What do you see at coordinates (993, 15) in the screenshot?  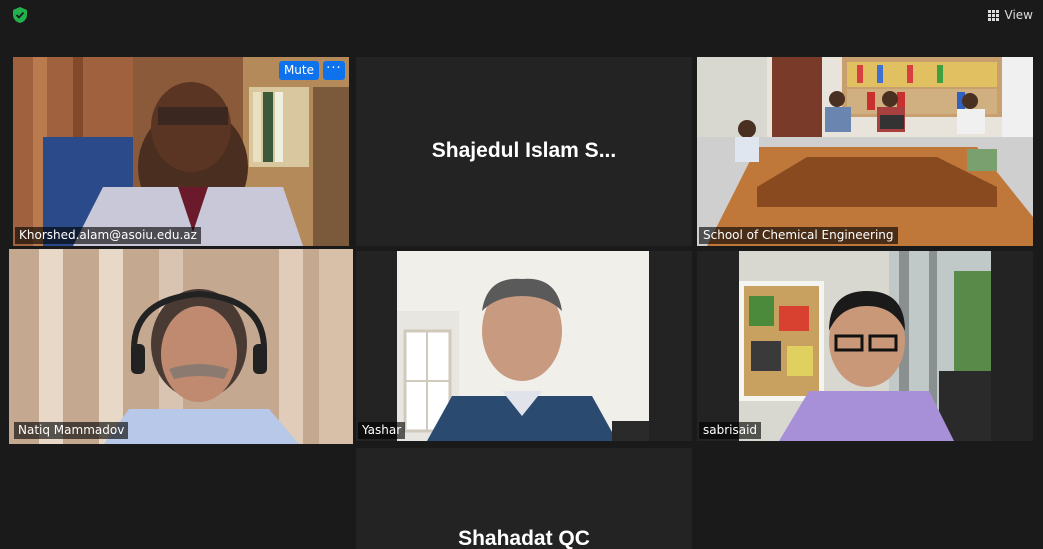 I see `grid-icon` at bounding box center [993, 15].